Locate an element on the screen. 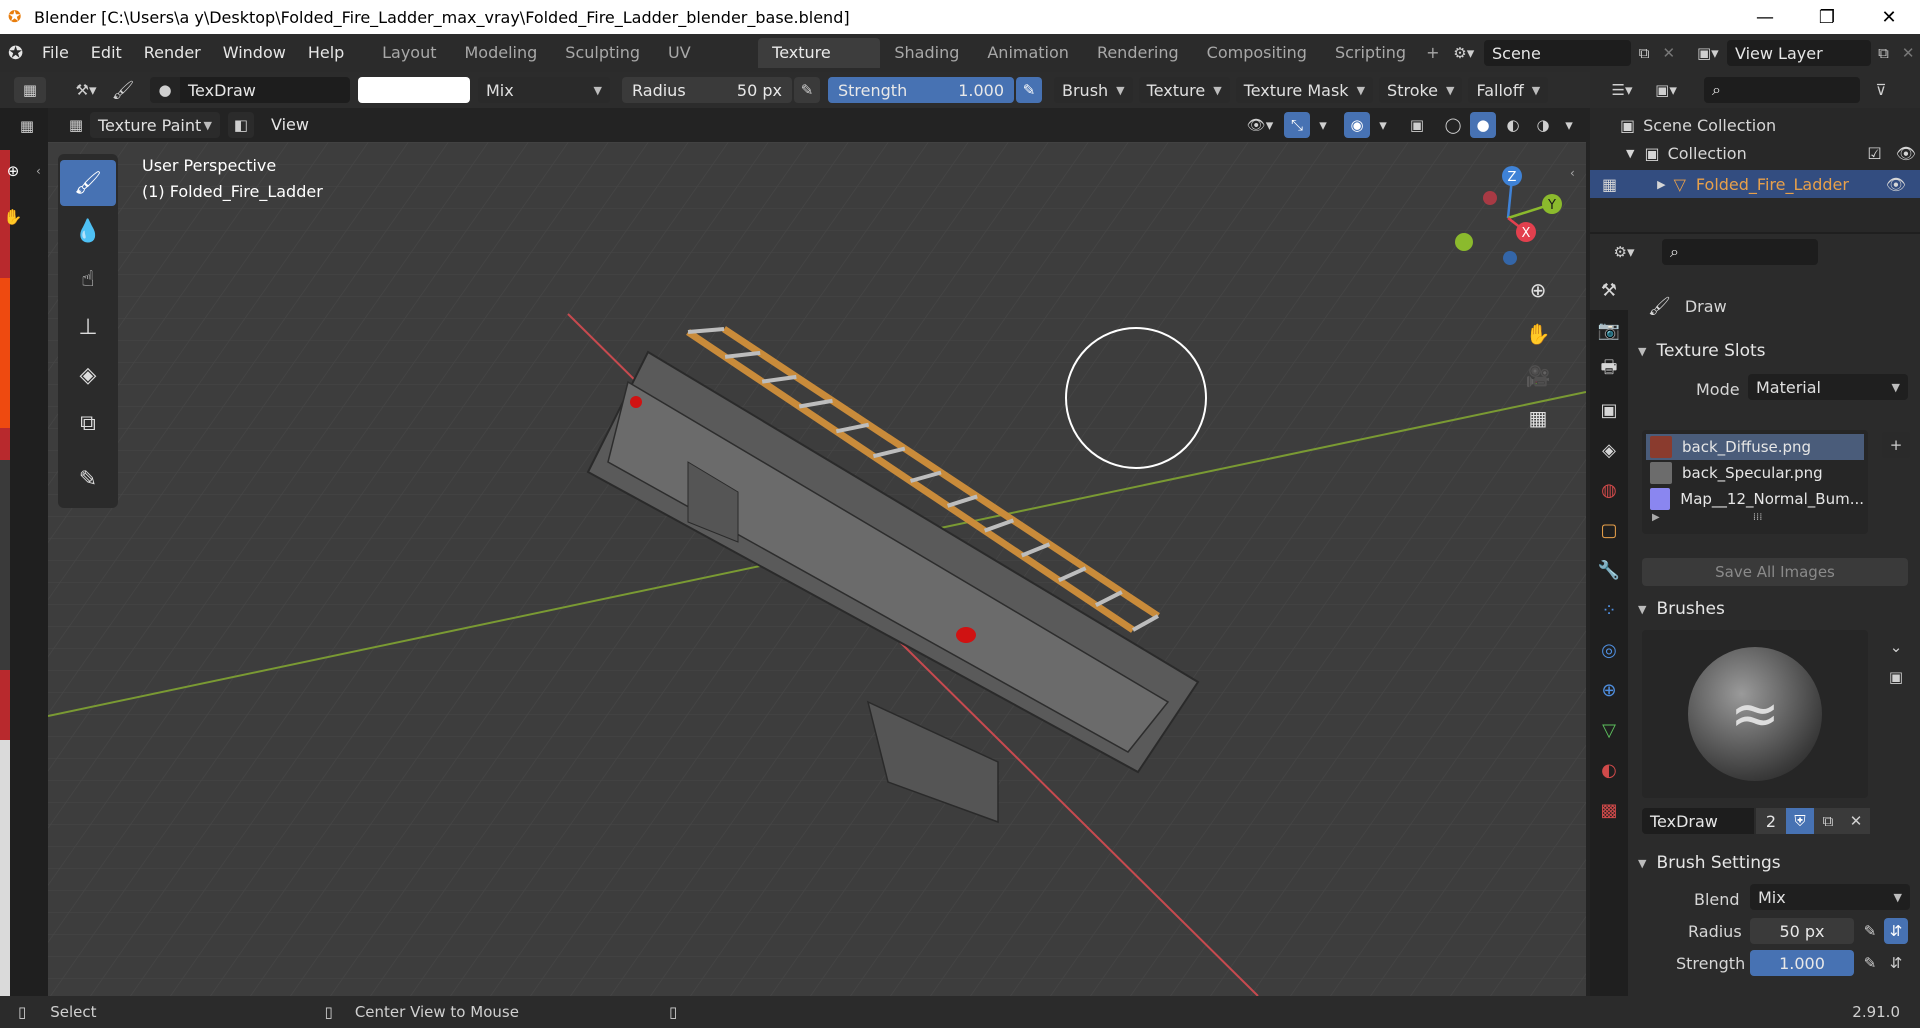 The image size is (1920, 1028). gizmo-icon: ⤡ is located at coordinates (1297, 125).